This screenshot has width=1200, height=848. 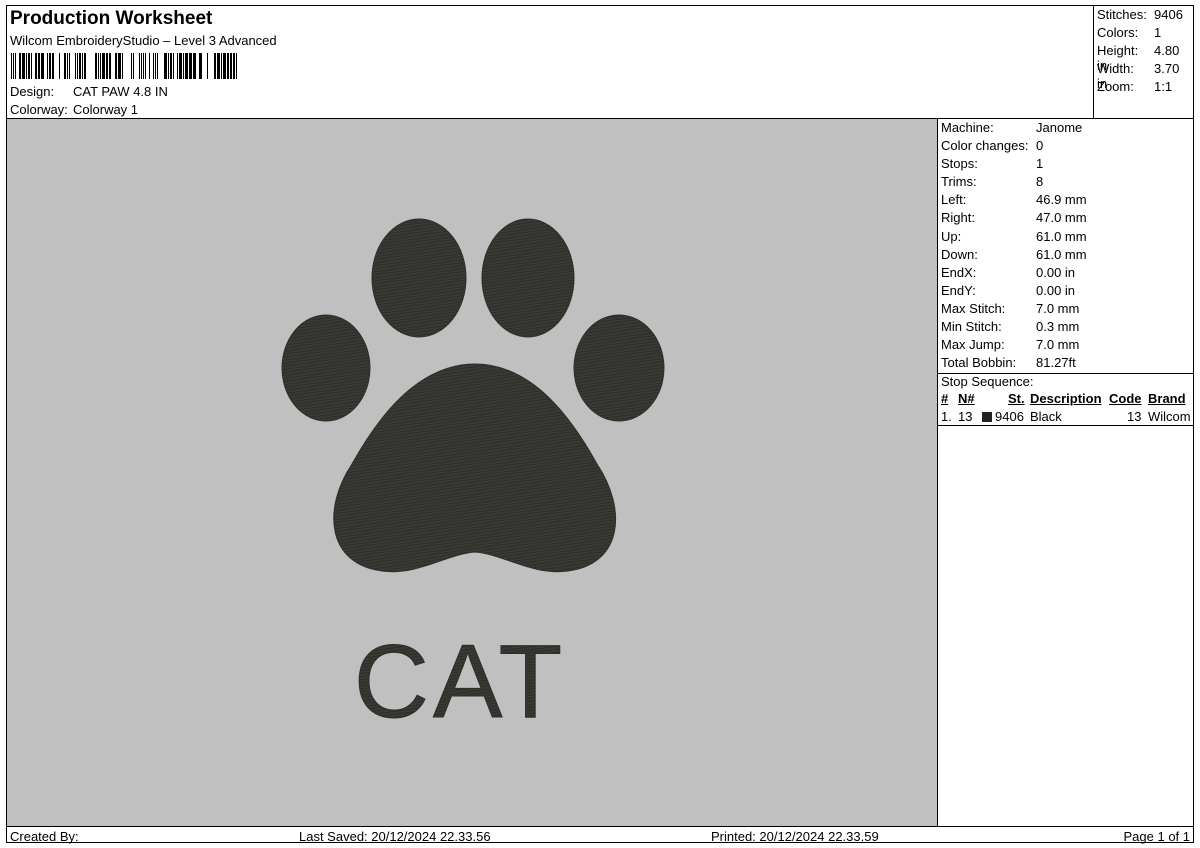 I want to click on row-n: 13, so click(x=965, y=416).